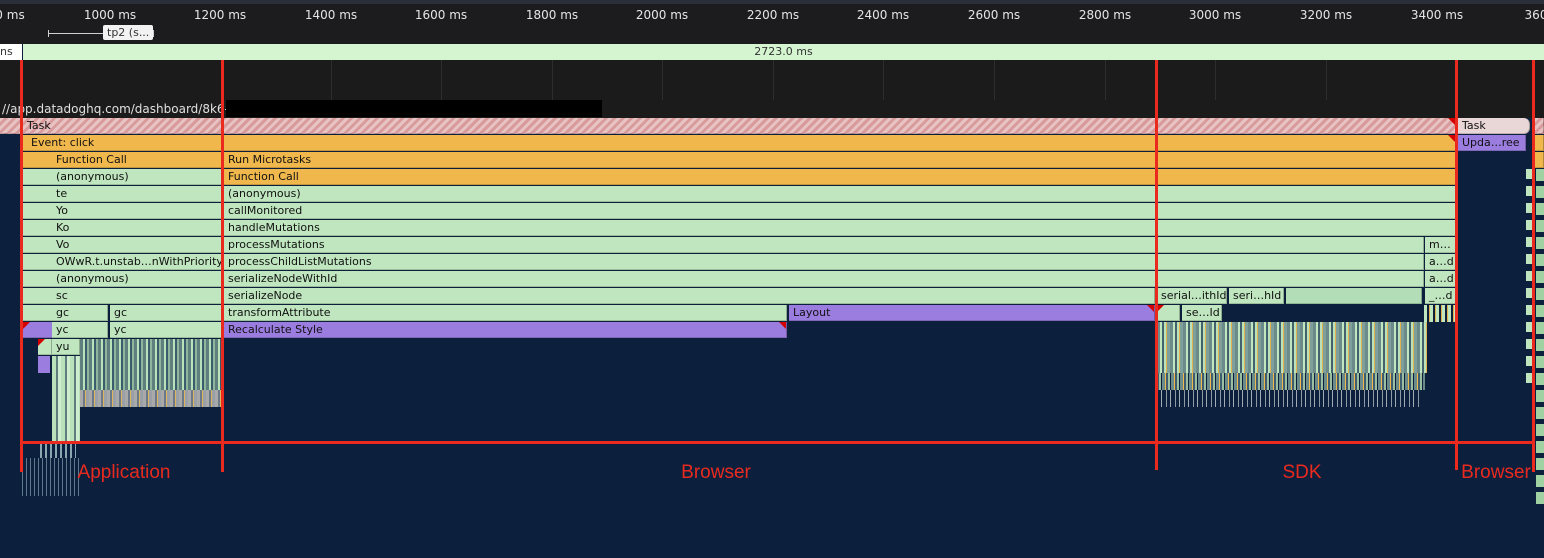  Describe the element at coordinates (441, 15) in the screenshot. I see `tick-label: 1600 ms` at that location.